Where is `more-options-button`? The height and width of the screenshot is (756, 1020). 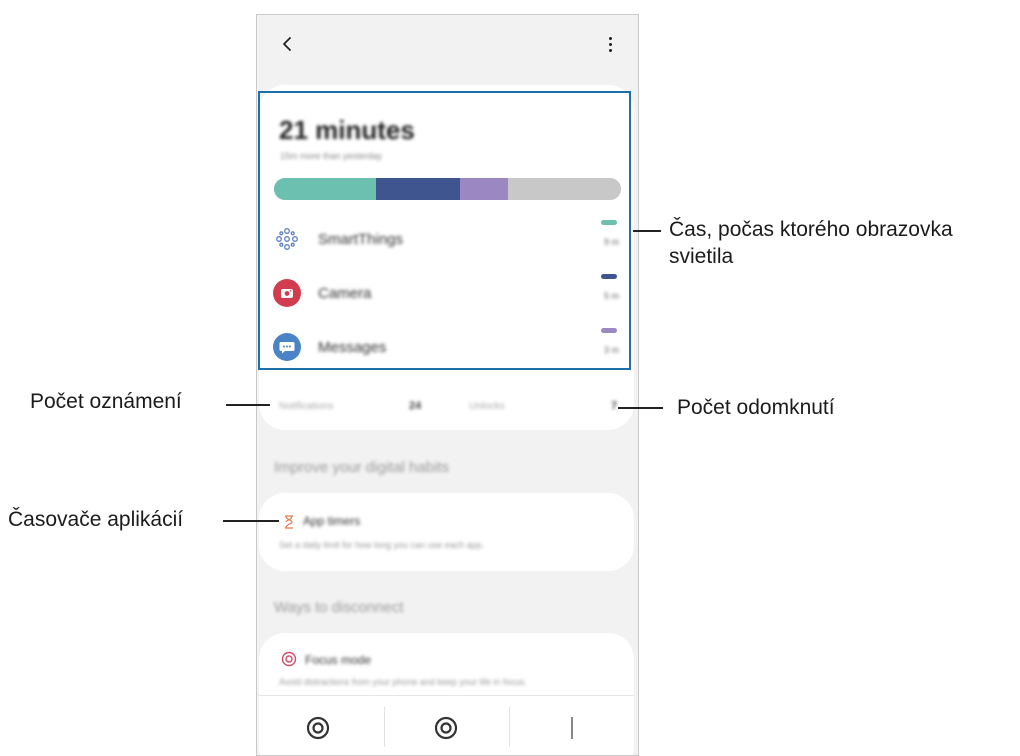
more-options-button is located at coordinates (611, 44).